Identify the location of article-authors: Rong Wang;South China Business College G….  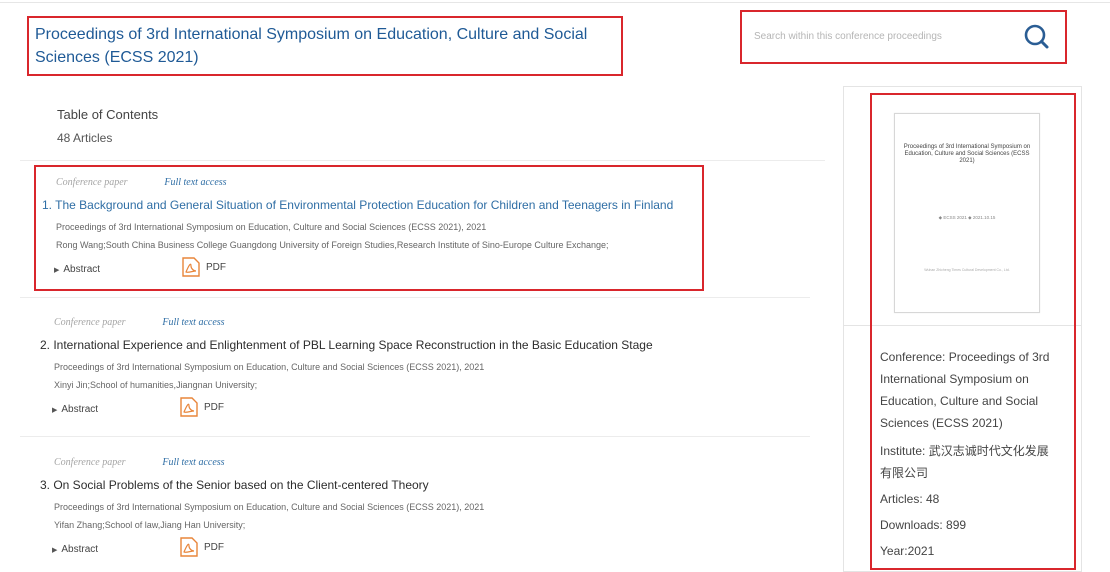
(332, 245).